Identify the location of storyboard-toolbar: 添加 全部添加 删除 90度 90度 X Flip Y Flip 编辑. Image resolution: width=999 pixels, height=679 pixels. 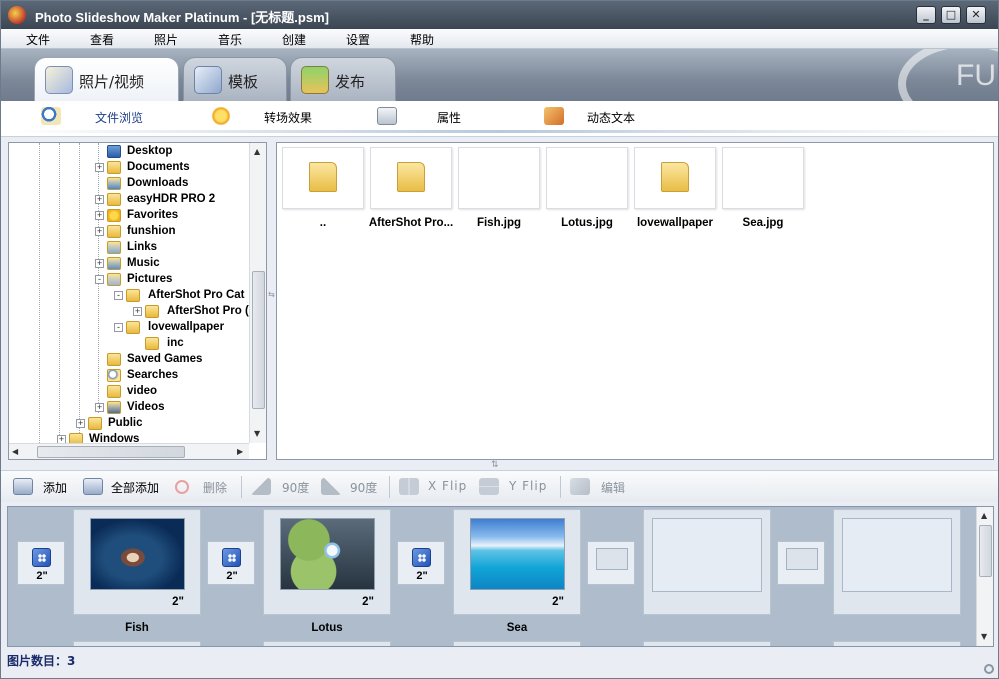
(499, 486).